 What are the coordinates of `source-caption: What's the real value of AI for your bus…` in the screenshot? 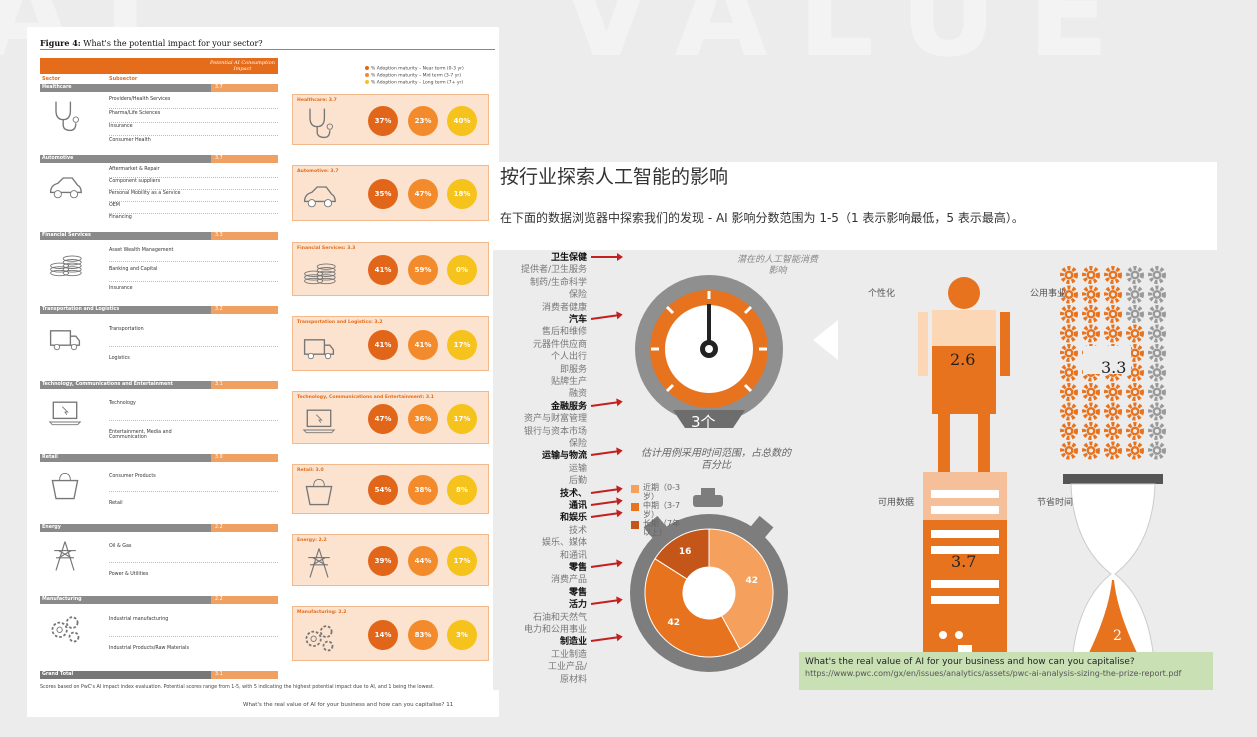 It's located at (1006, 671).